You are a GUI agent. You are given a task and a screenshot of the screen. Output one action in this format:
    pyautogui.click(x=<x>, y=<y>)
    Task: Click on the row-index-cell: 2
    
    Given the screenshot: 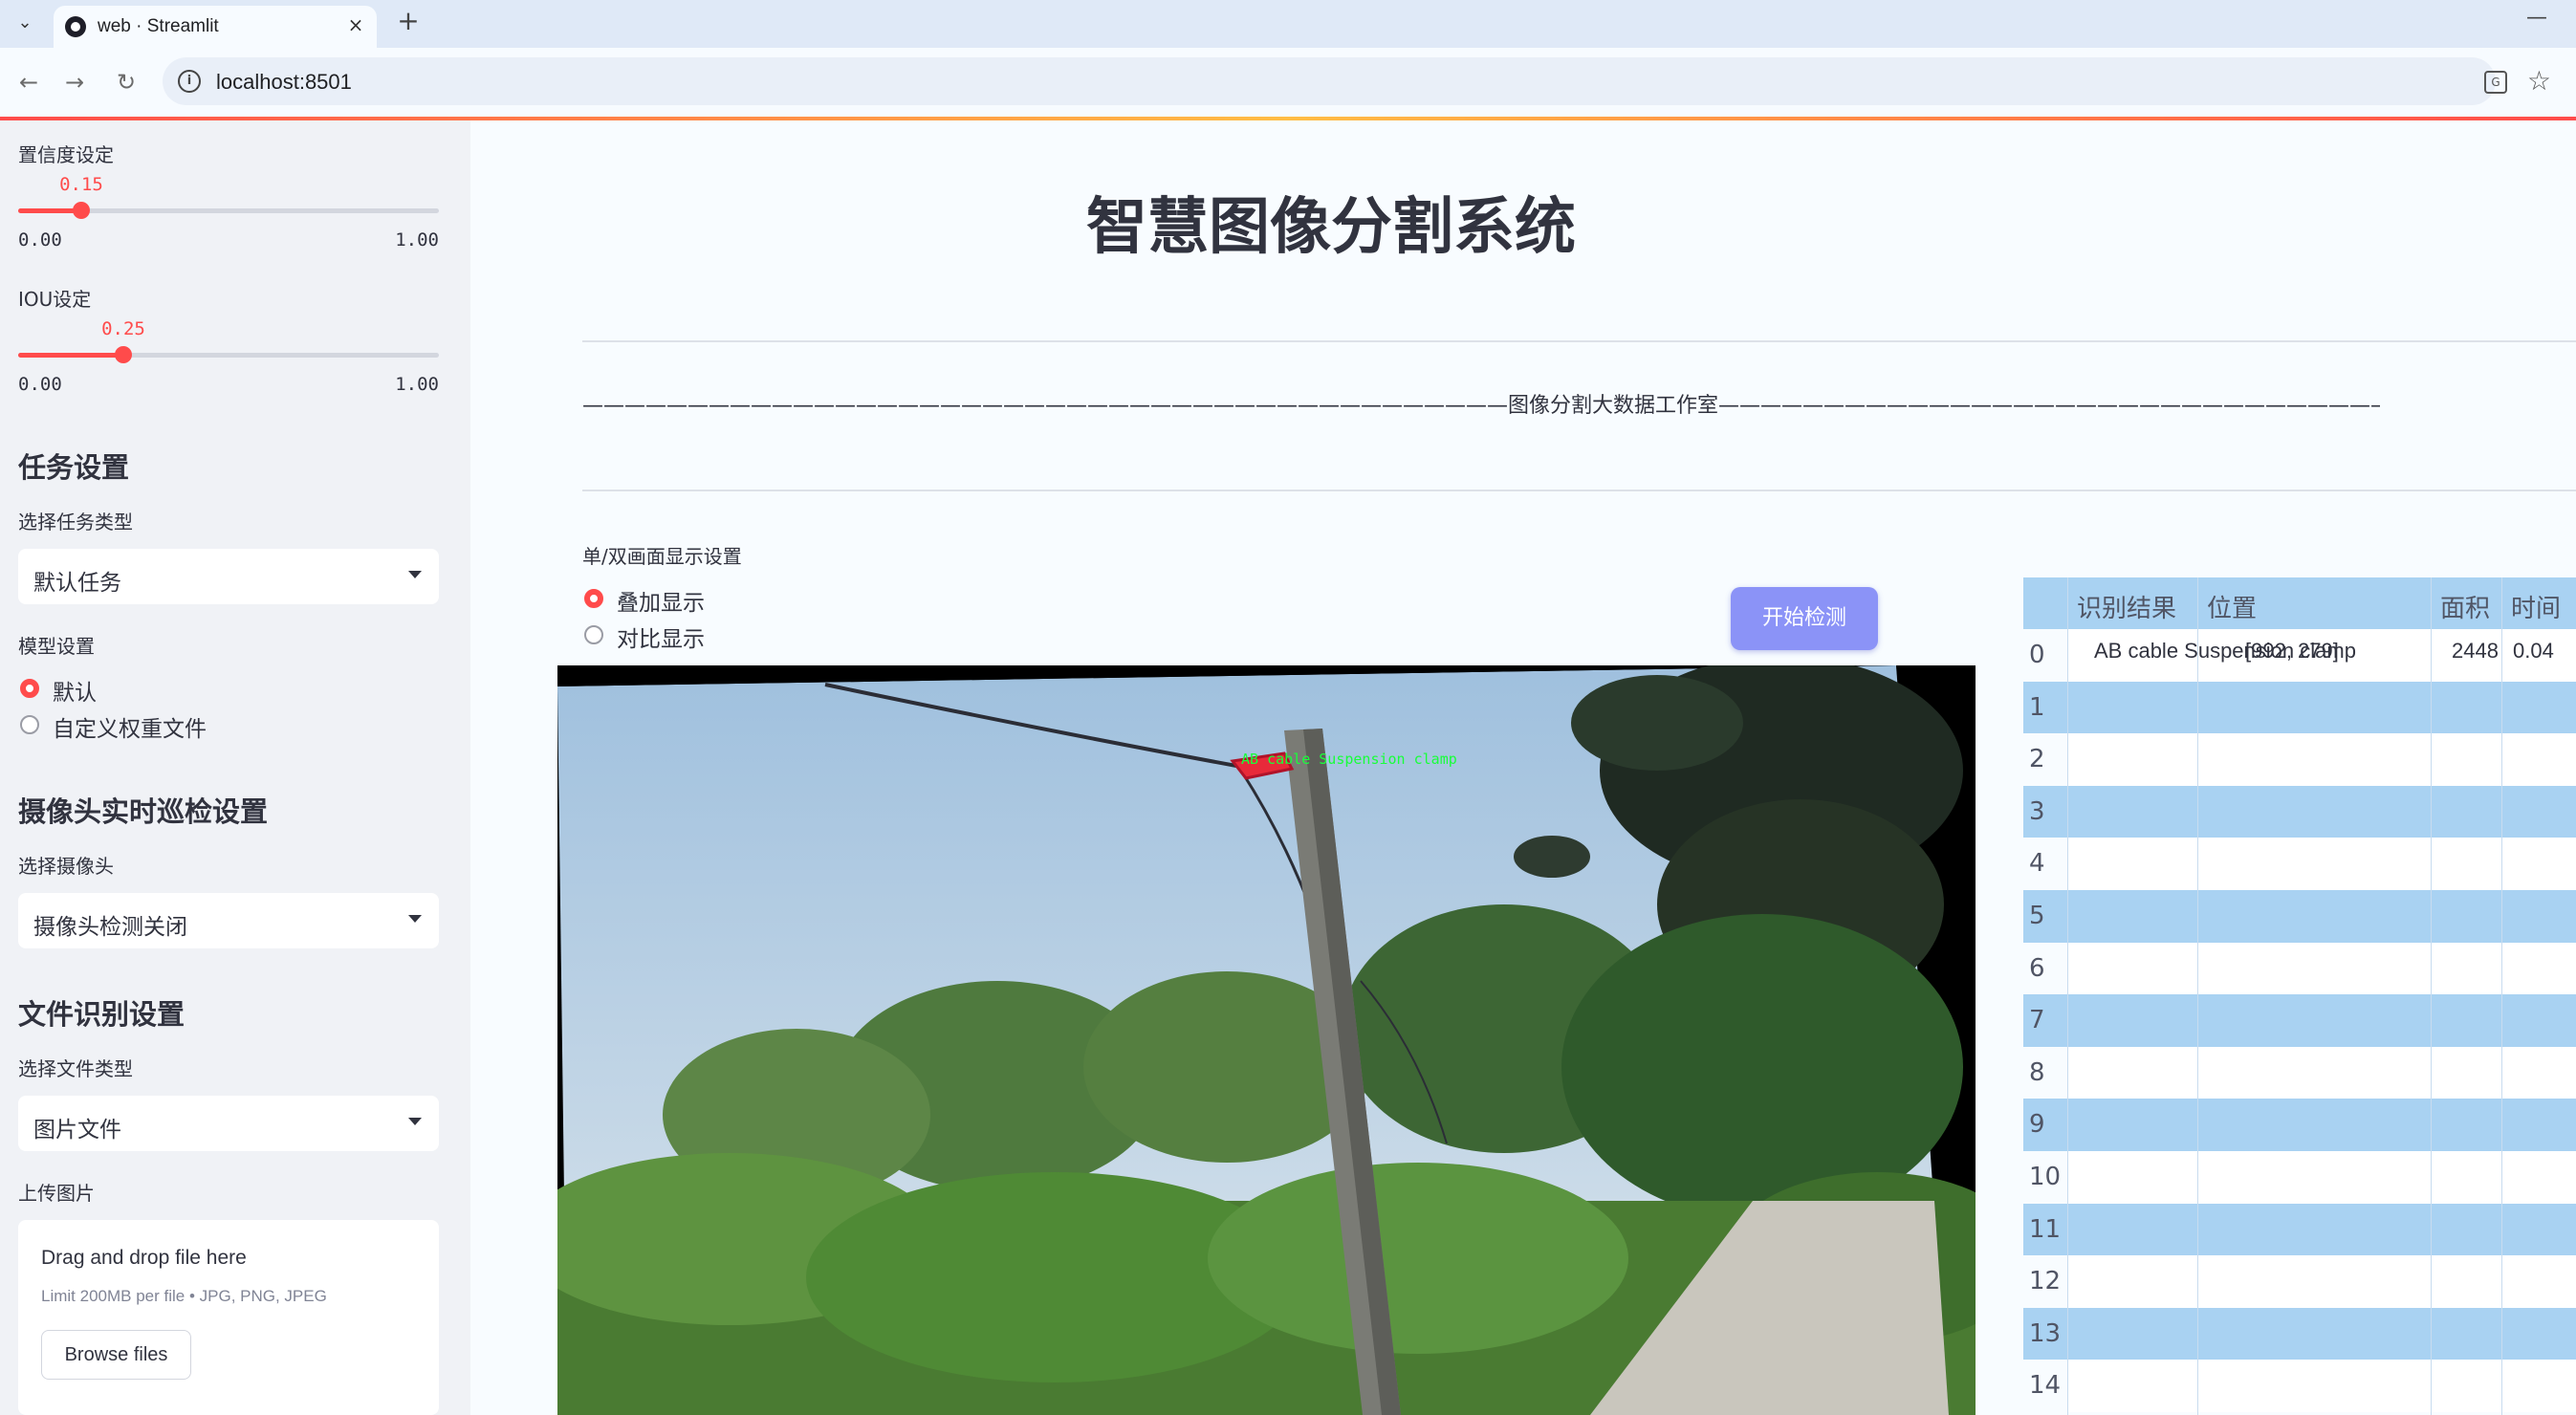 What is the action you would take?
    pyautogui.click(x=2045, y=759)
    